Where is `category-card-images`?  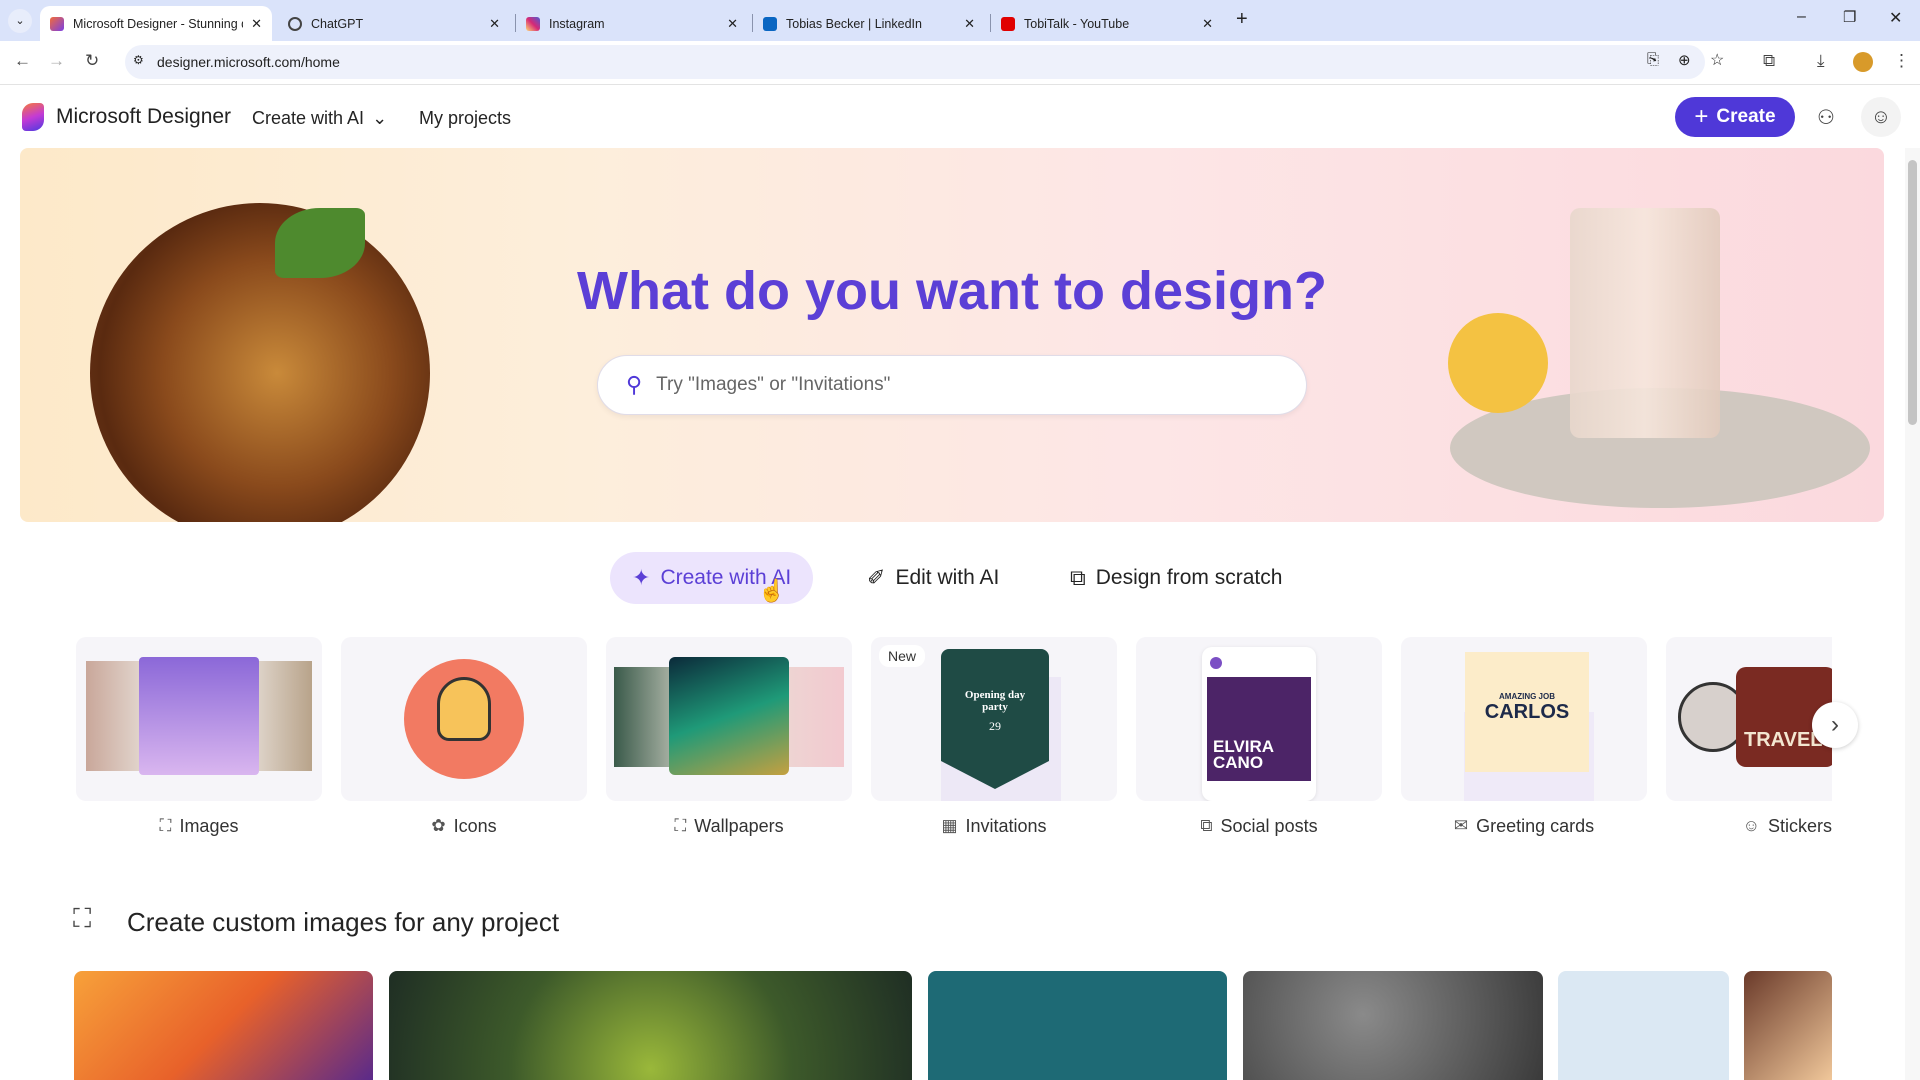 category-card-images is located at coordinates (199, 719).